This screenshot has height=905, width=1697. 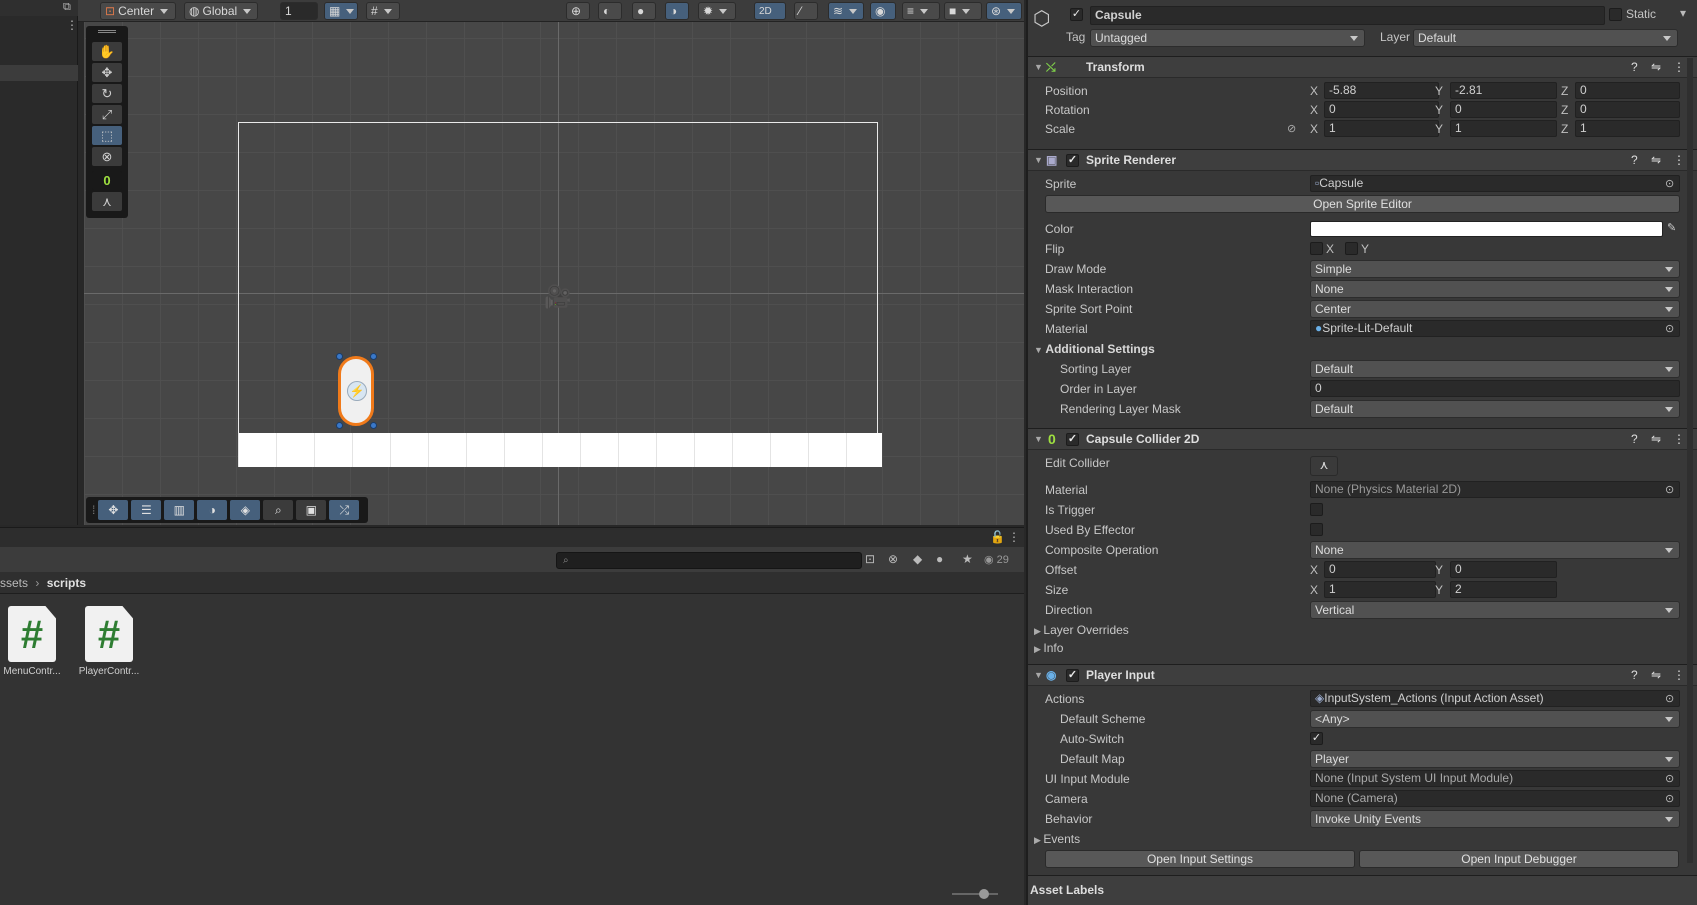 What do you see at coordinates (1503, 569) in the screenshot?
I see `offset-y-field: 0` at bounding box center [1503, 569].